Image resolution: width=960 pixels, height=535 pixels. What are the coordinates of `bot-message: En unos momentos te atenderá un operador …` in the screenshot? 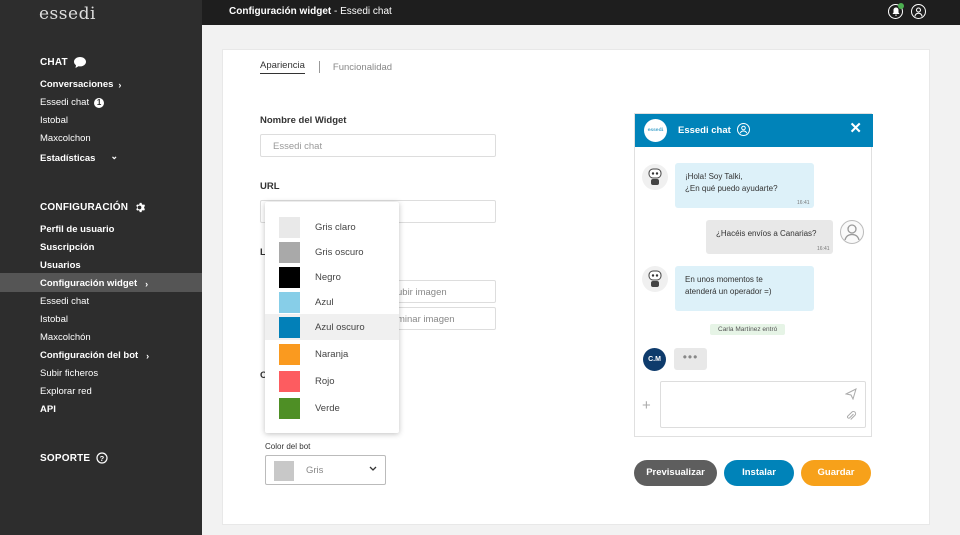 It's located at (744, 288).